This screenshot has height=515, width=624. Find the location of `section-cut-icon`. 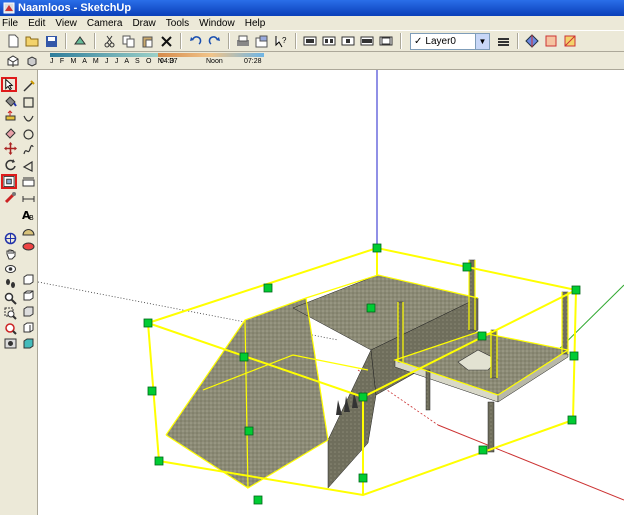

section-cut-icon is located at coordinates (570, 41).